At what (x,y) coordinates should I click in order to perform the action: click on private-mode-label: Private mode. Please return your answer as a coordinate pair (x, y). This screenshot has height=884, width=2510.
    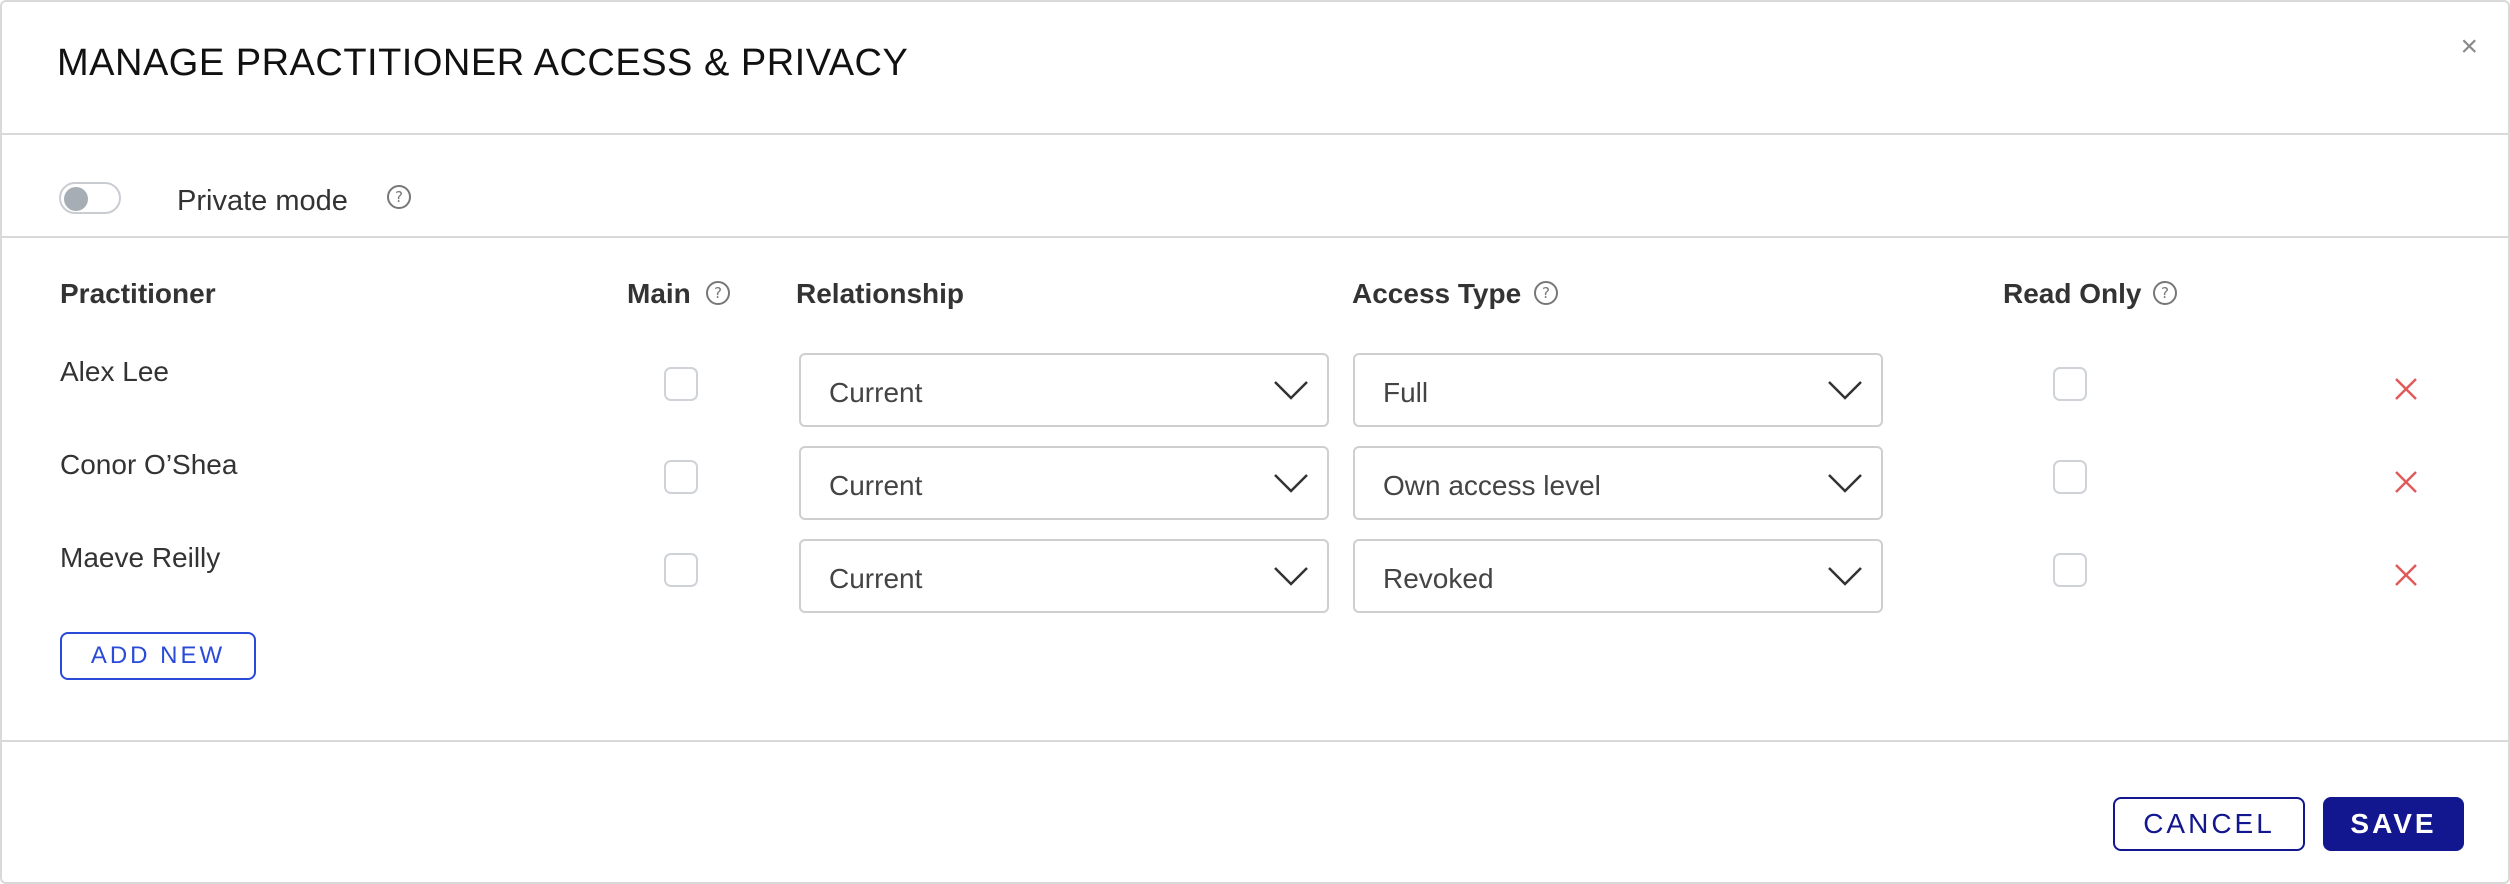
    Looking at the image, I should click on (262, 201).